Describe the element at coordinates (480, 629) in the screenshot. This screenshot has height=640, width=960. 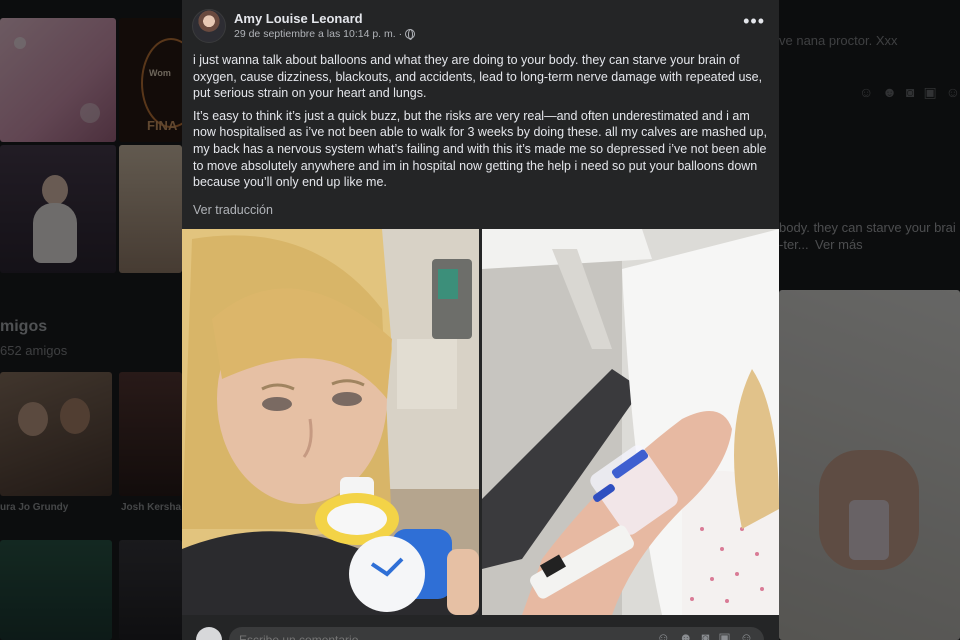
I see `comment-bar: ☺ ☻ ◙ ▣ ☺` at that location.